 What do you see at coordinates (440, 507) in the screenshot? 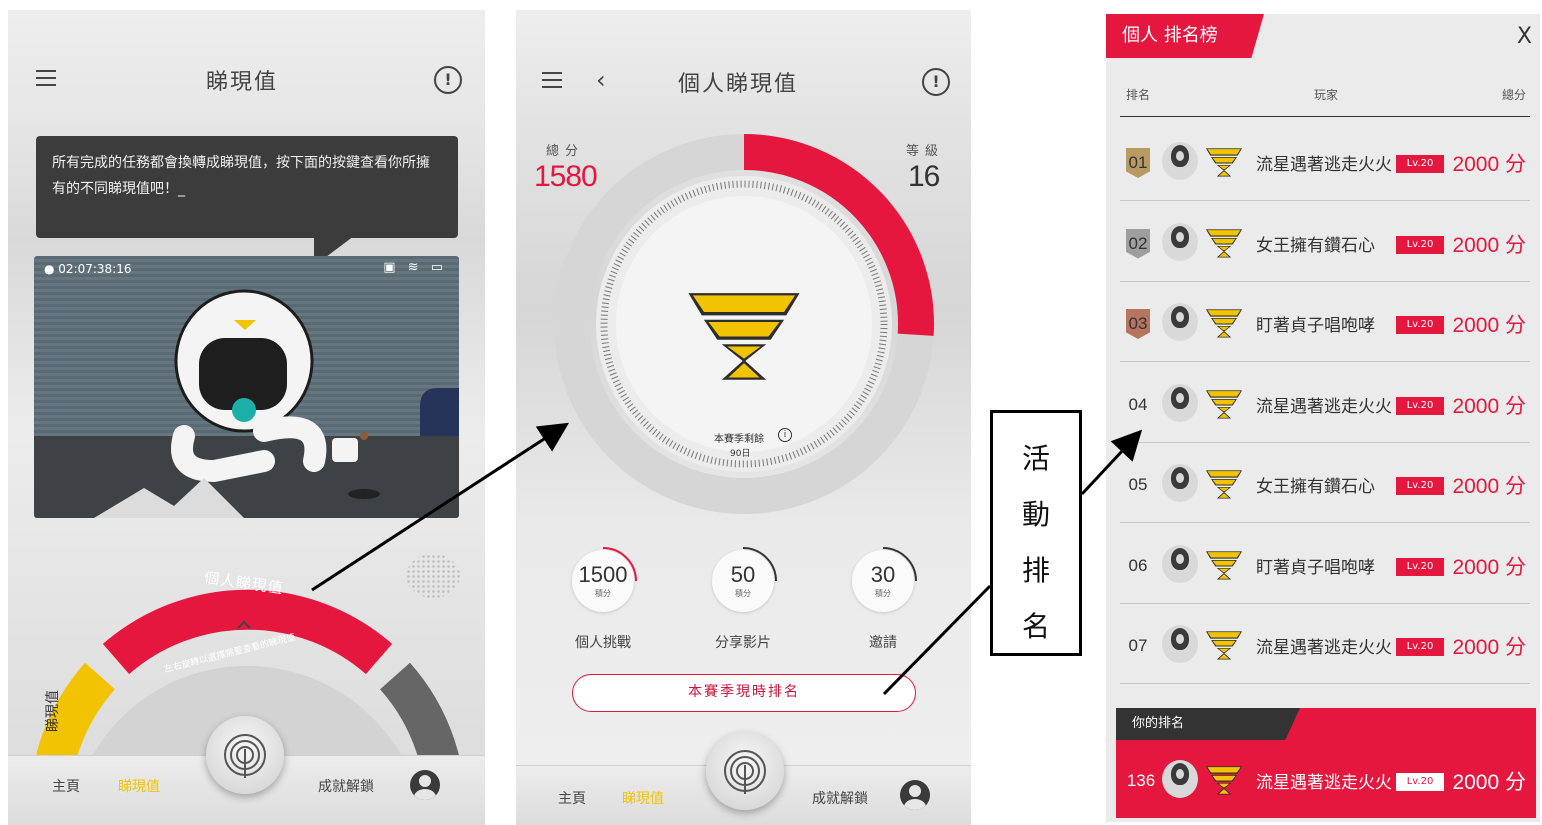
I see `arrow-to-personal-value` at bounding box center [440, 507].